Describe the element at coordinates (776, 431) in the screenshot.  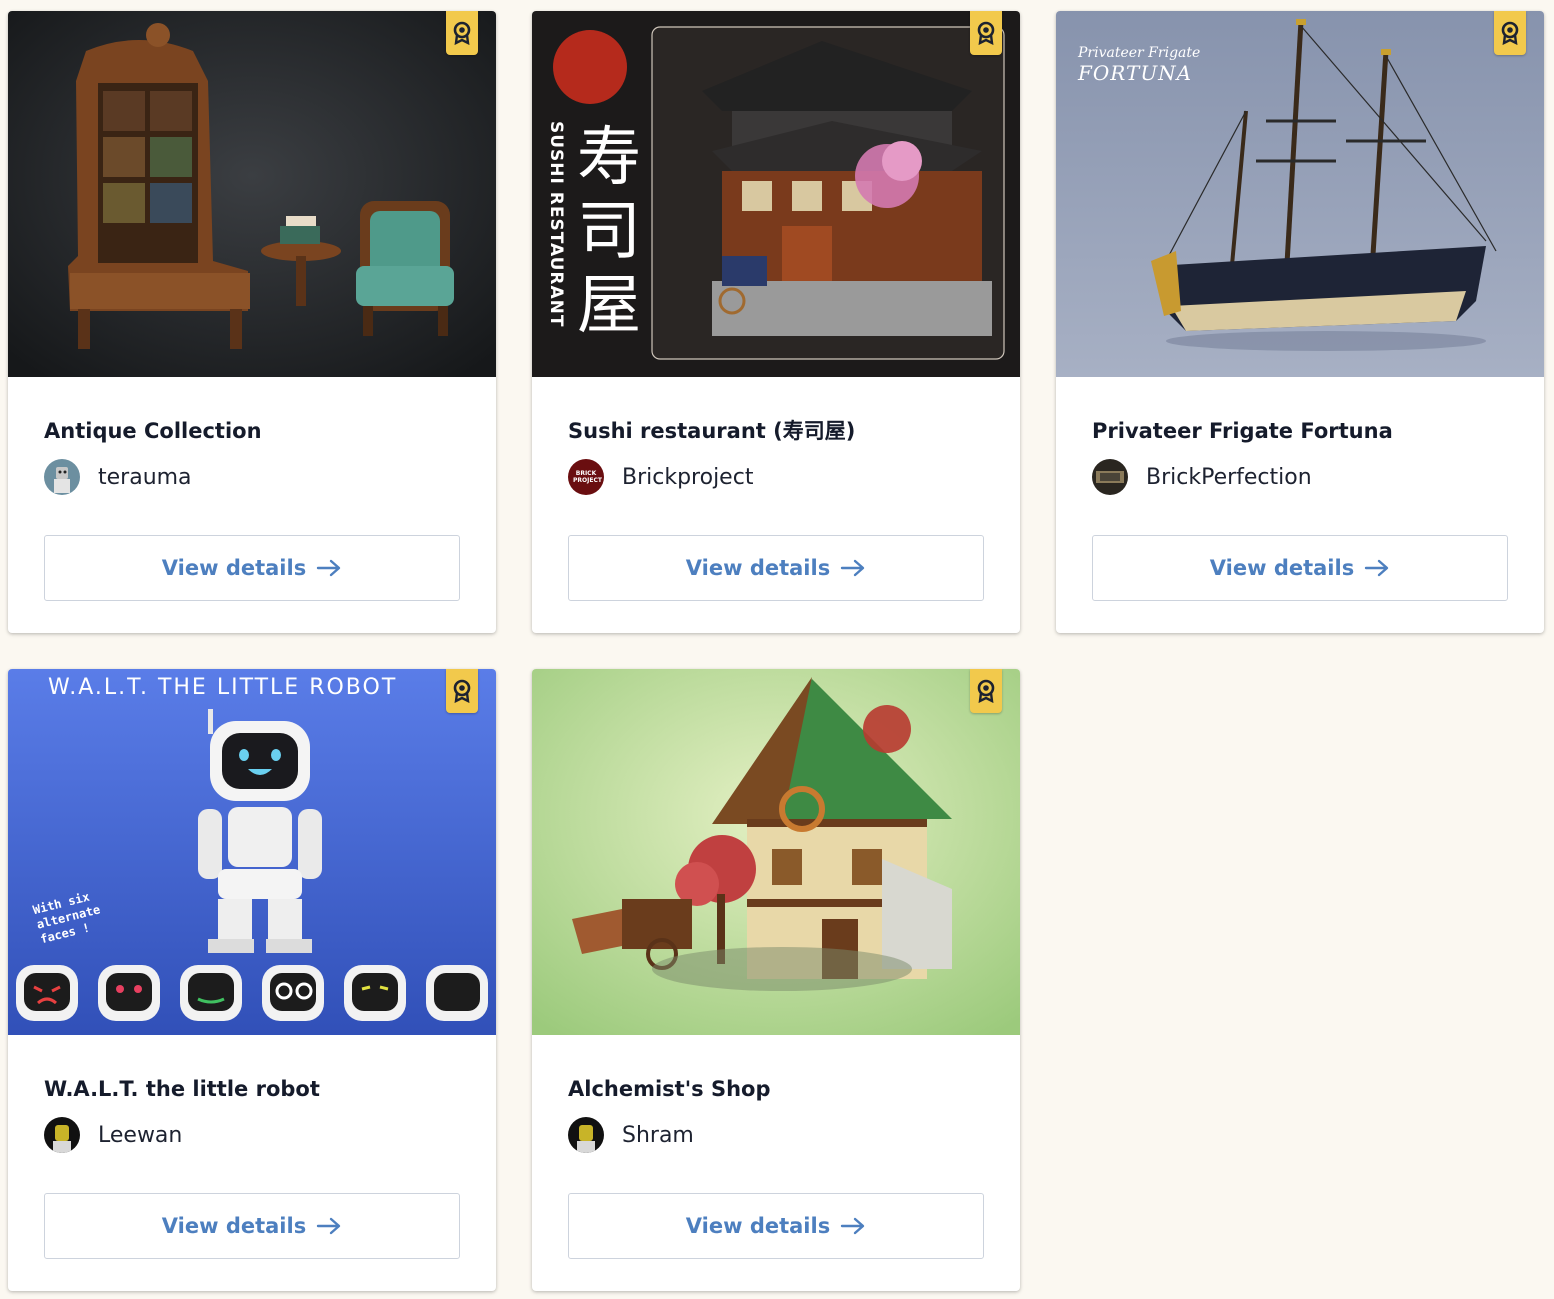
I see `project-title: Sushi restaurant (寿司屋)` at that location.